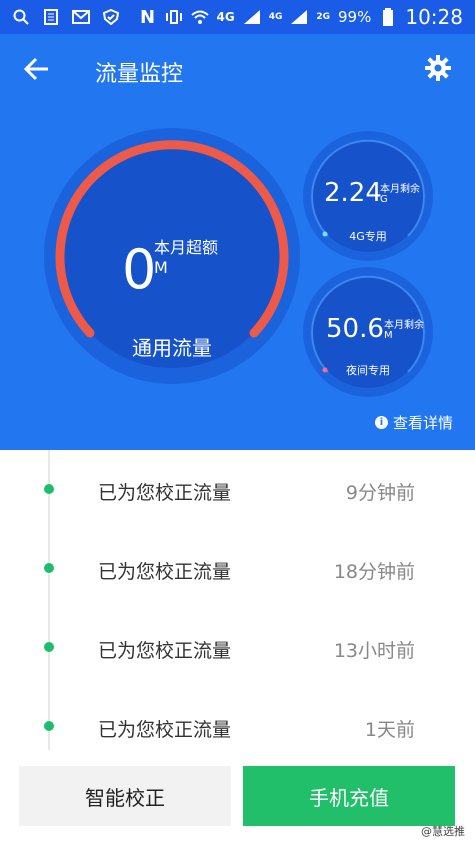  What do you see at coordinates (400, 189) in the screenshot?
I see `4g-label: 本月剩余` at bounding box center [400, 189].